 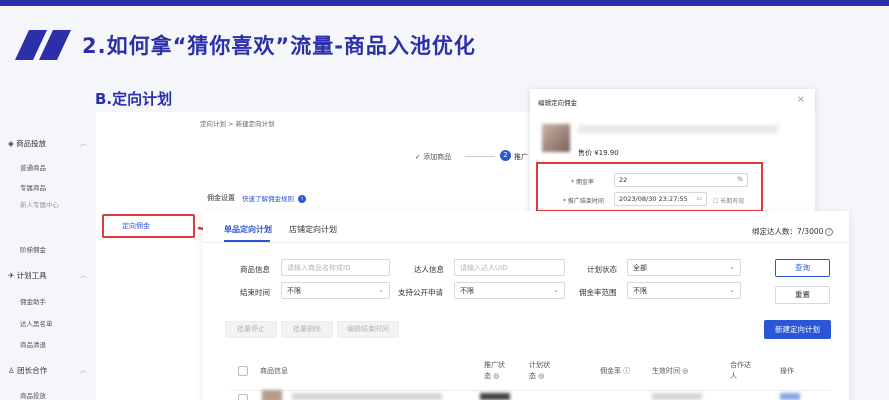 What do you see at coordinates (33, 344) in the screenshot?
I see `sidebar-item-clearance: 商品清退` at bounding box center [33, 344].